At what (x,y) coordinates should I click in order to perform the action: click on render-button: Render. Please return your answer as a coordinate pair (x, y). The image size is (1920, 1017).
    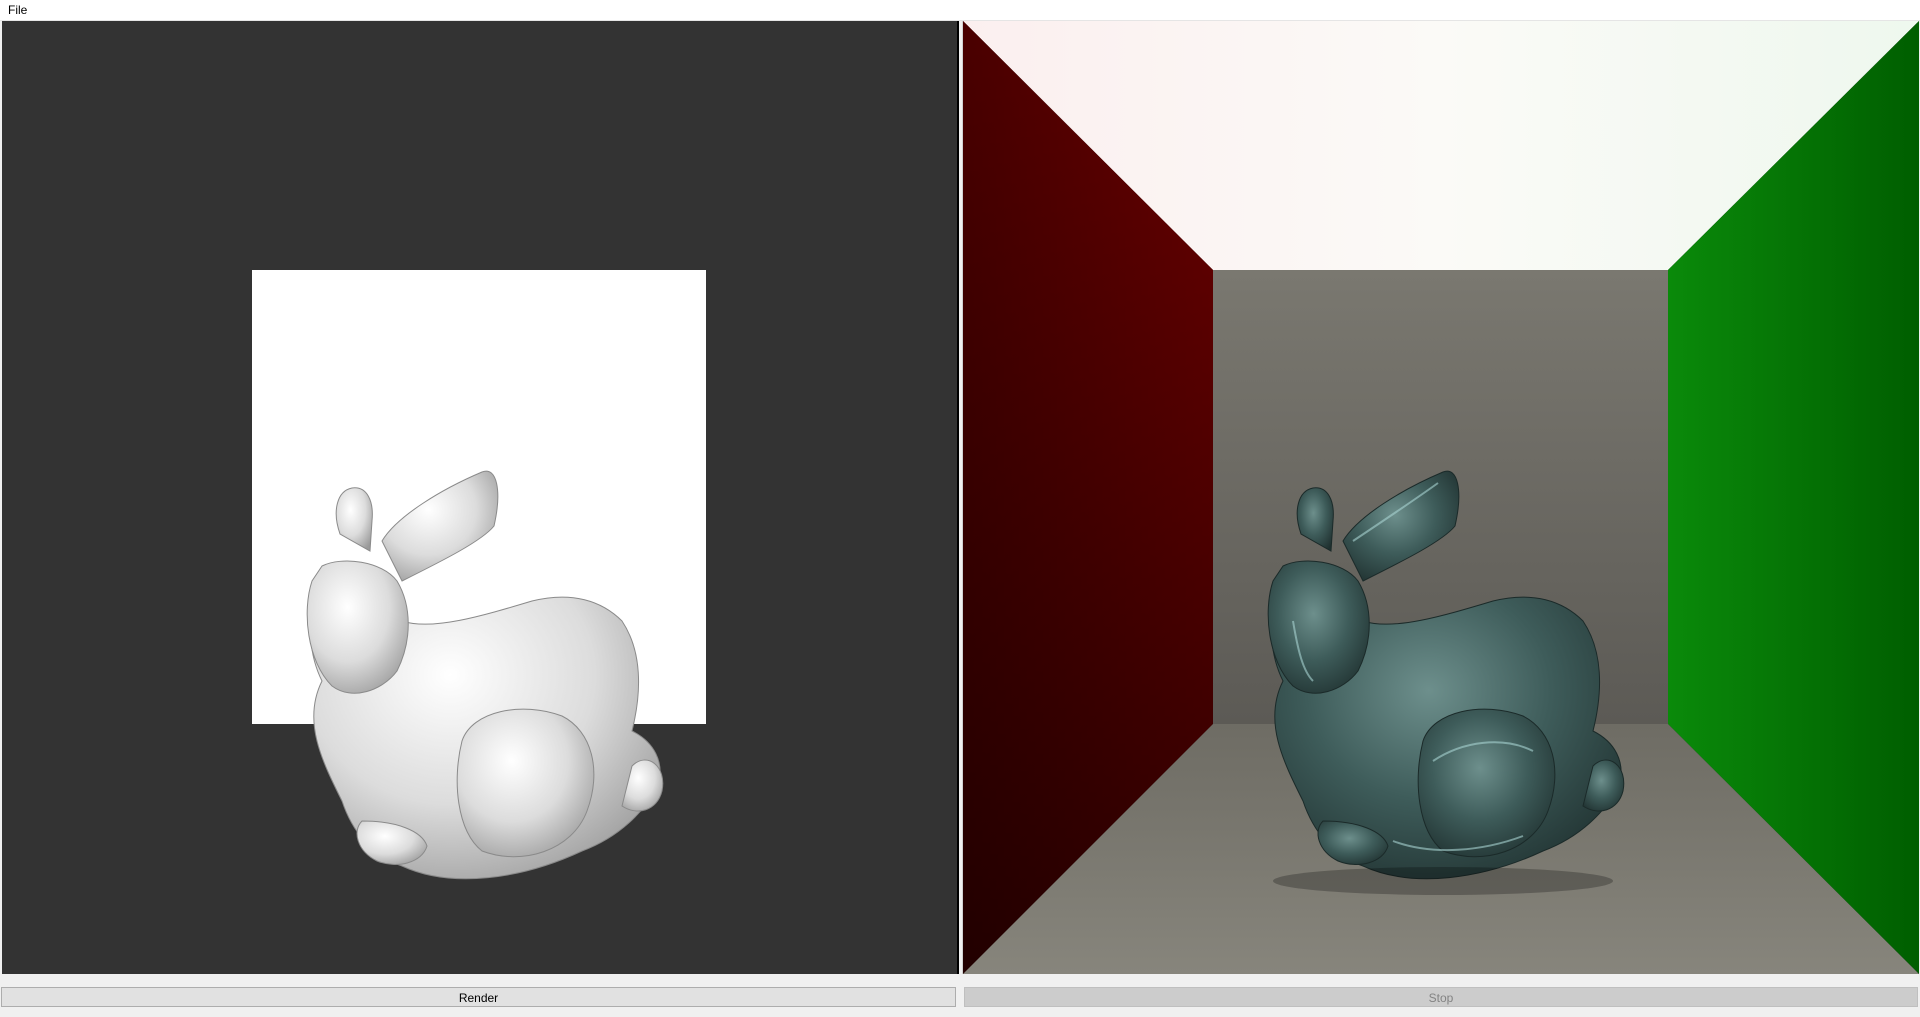
    Looking at the image, I should click on (478, 997).